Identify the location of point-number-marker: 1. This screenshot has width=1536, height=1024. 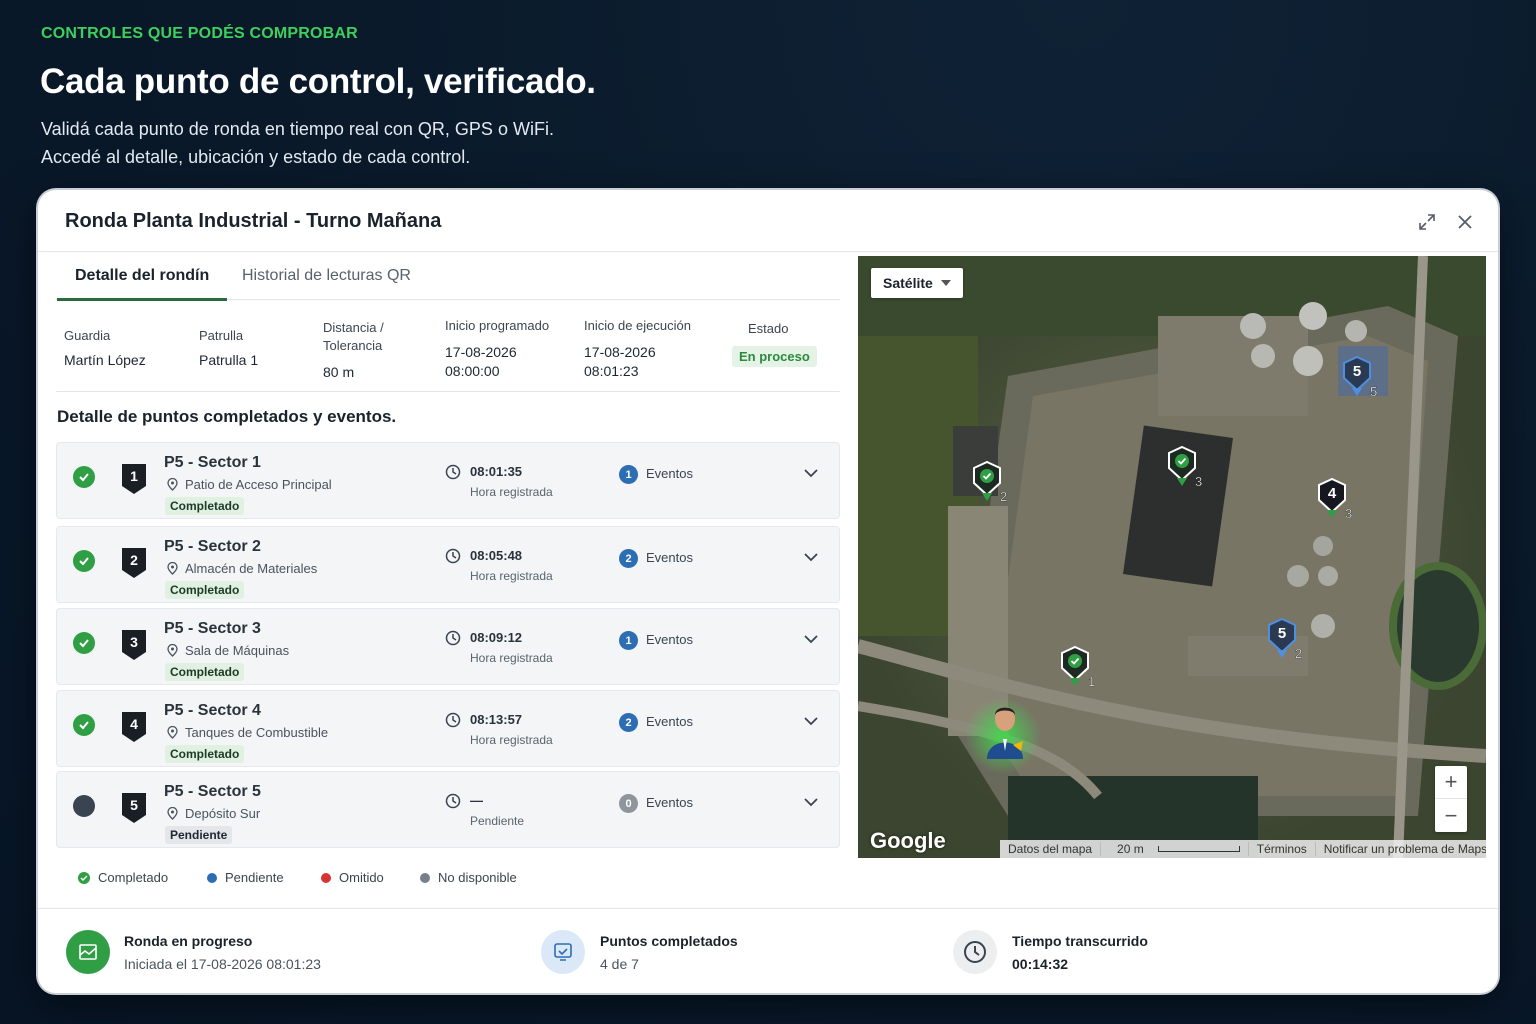
(134, 479).